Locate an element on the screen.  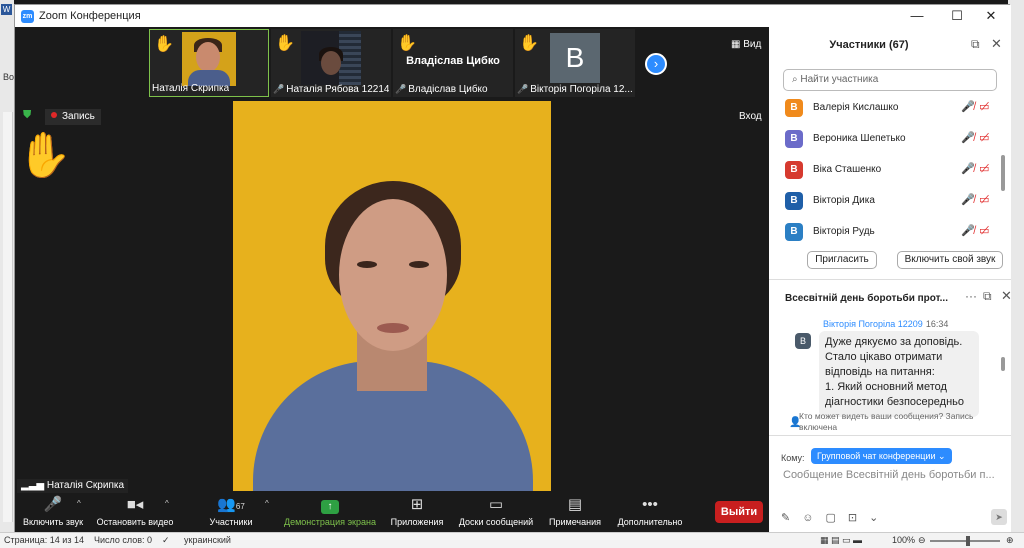
participant-name: Вікторія Дика is located at coordinates (844, 200).